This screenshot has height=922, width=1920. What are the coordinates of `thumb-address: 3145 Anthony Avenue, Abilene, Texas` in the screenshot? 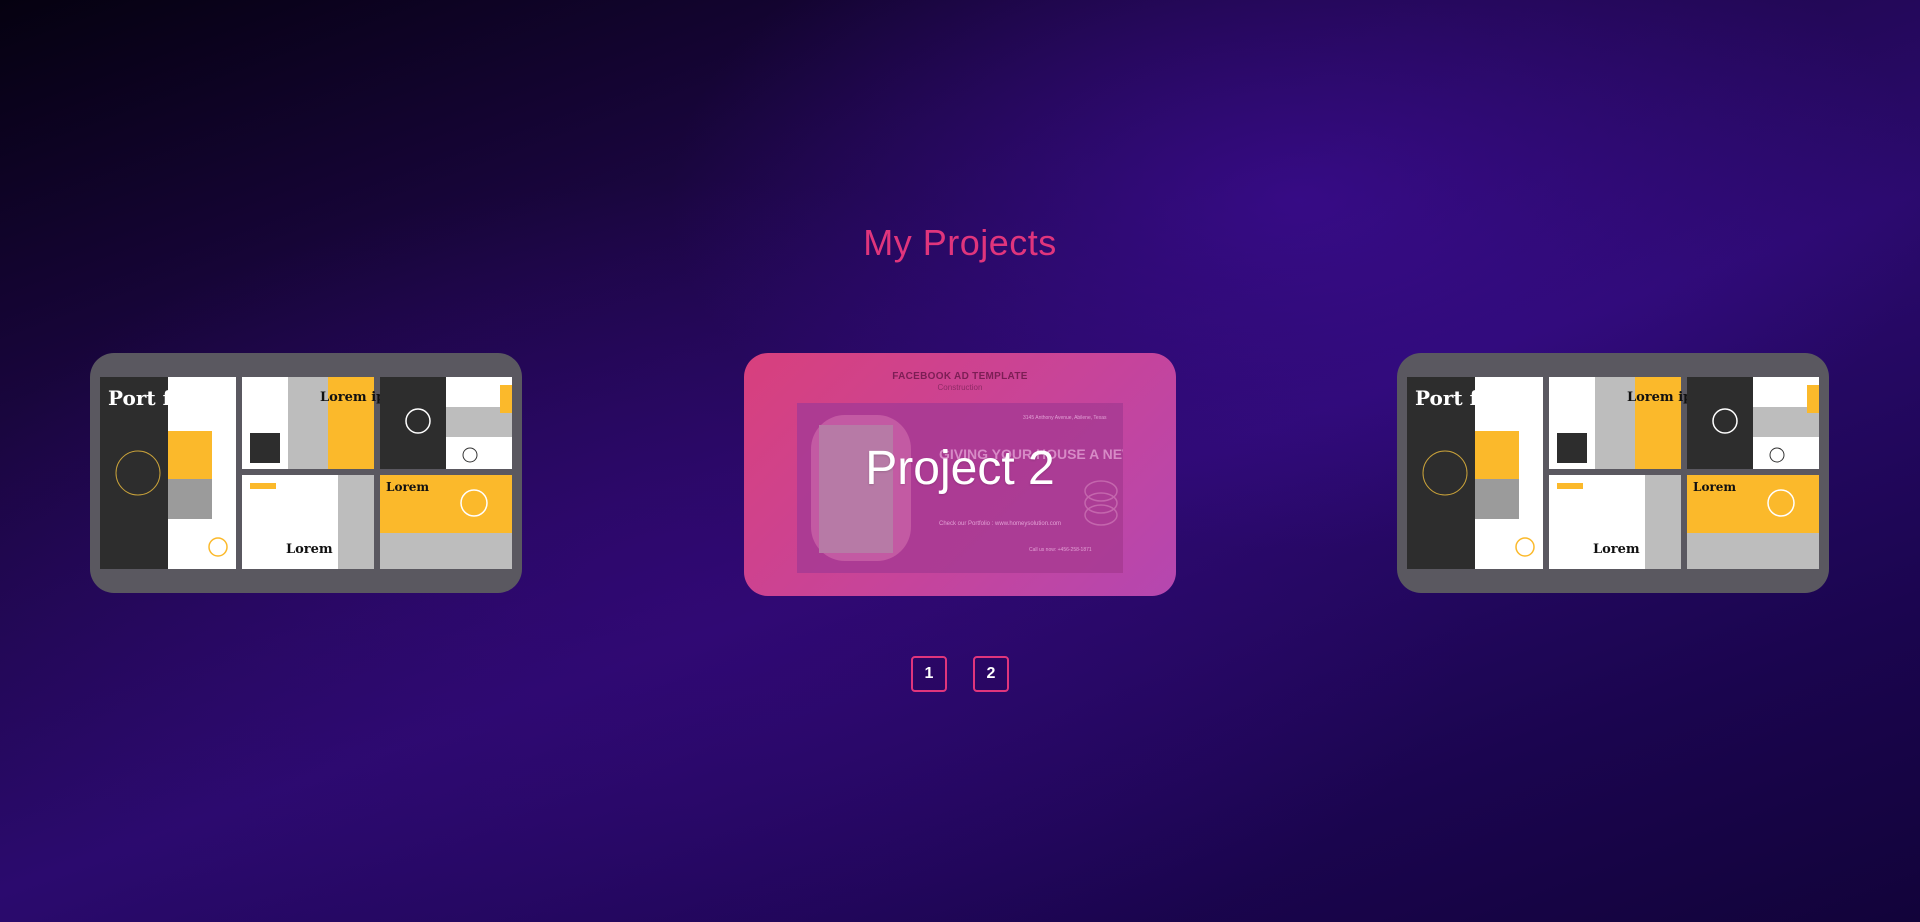 It's located at (1065, 418).